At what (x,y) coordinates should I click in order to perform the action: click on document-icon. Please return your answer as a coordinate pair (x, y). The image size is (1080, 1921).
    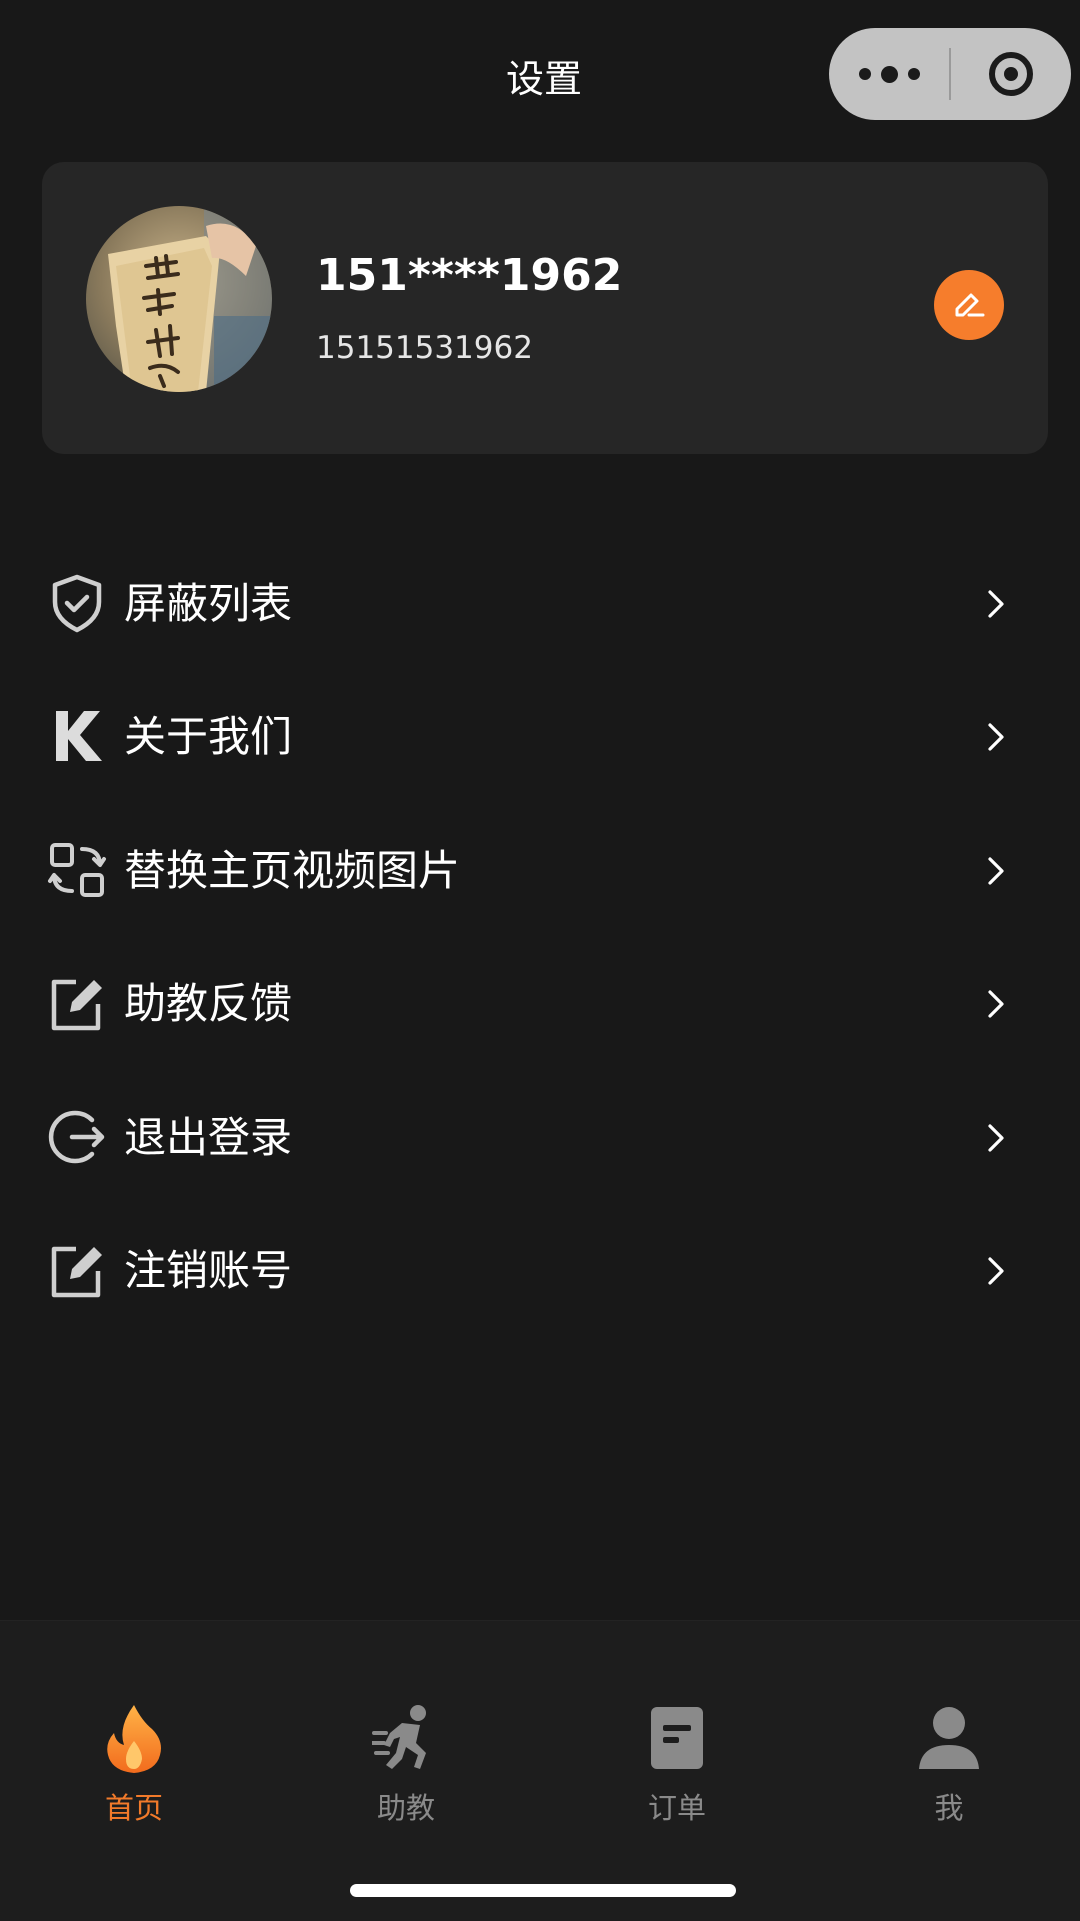
    Looking at the image, I should click on (677, 1738).